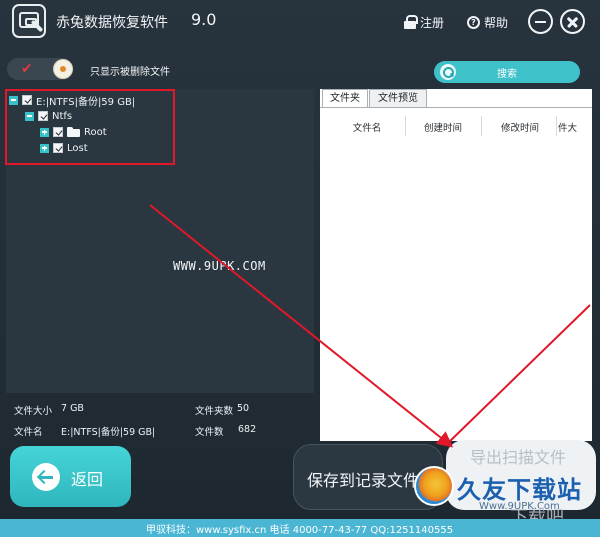  What do you see at coordinates (473, 22) in the screenshot?
I see `help-icon: ?` at bounding box center [473, 22].